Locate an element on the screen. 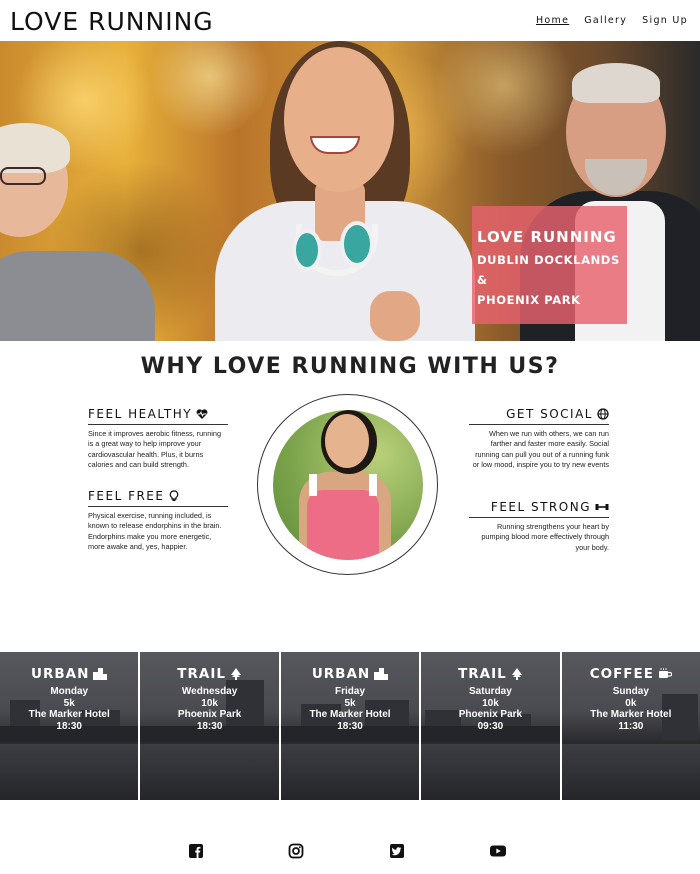 Image resolution: width=700 pixels, height=874 pixels. feature-title: FEEL HEALTHY is located at coordinates (158, 416).